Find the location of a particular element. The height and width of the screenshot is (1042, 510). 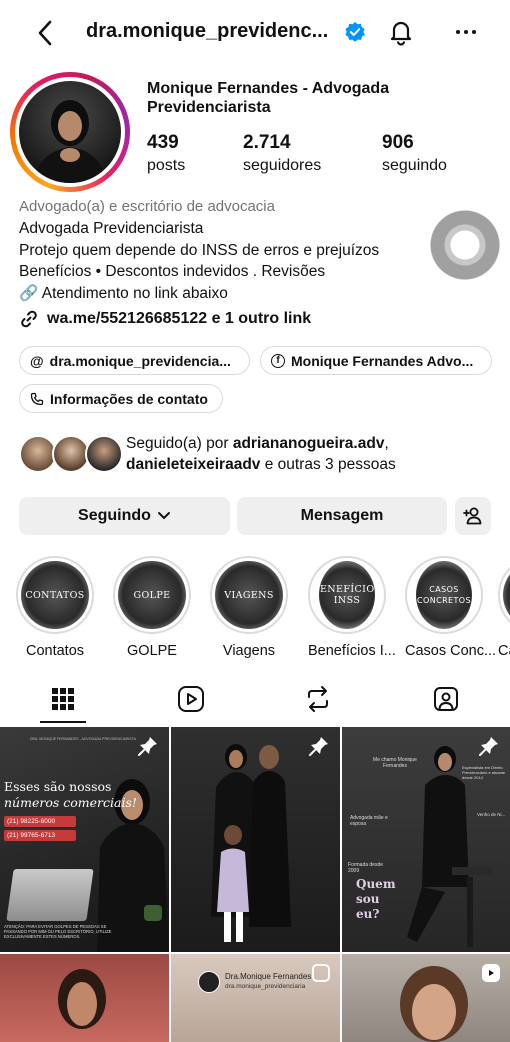

highlight-contatos: CONTATOS Contatos is located at coordinates (55, 607).